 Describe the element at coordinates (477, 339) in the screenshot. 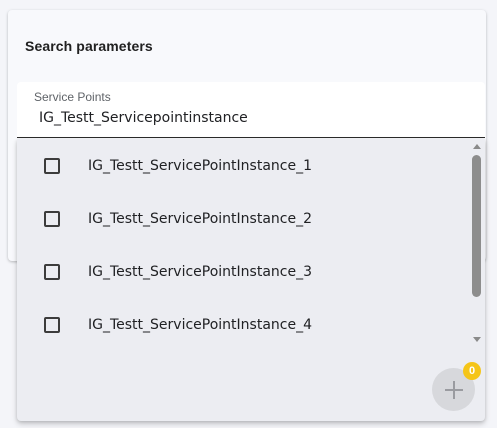

I see `scroll-down-arrow-icon` at that location.